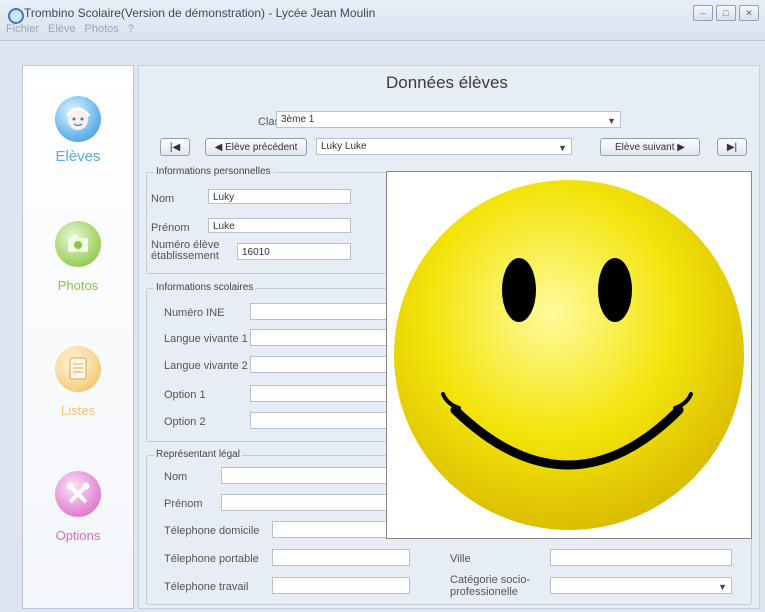  I want to click on tel-travail-label: Télephone travail, so click(206, 587).